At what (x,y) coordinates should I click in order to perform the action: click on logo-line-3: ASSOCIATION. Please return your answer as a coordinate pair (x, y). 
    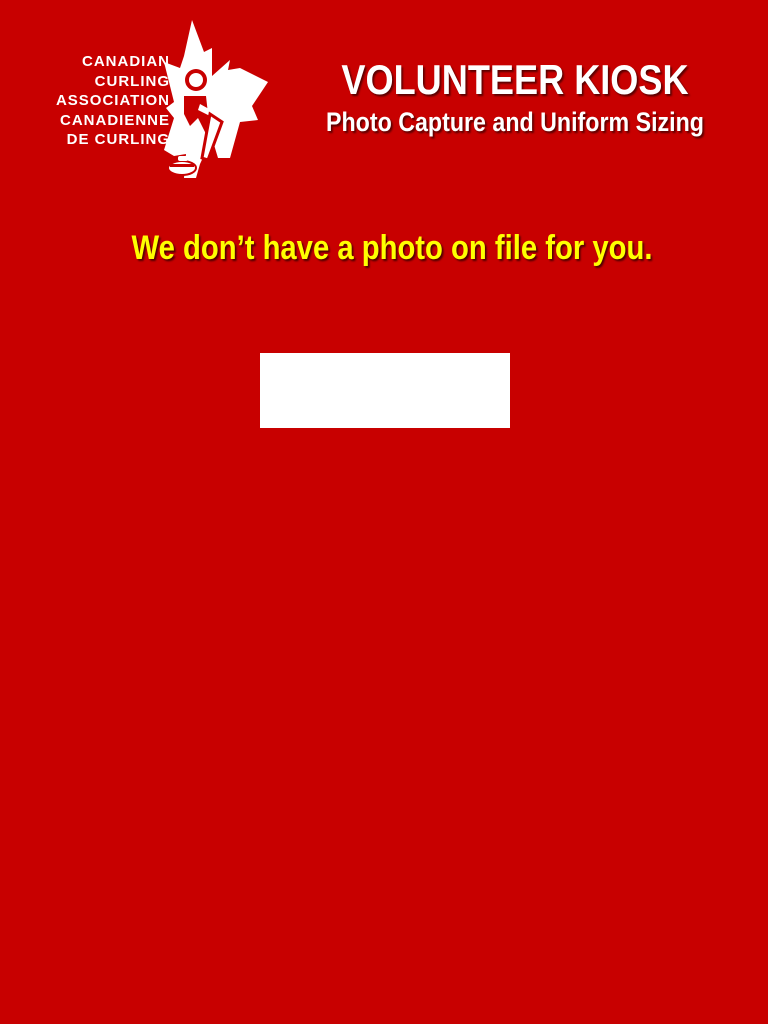
    Looking at the image, I should click on (112, 101).